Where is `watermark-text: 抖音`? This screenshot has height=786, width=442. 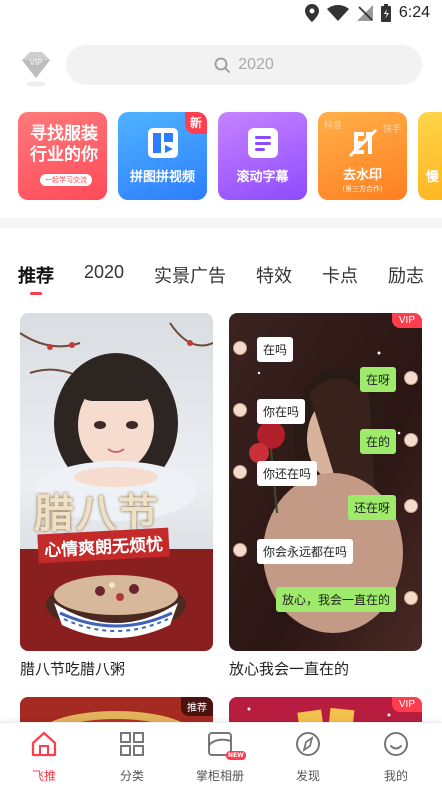 watermark-text: 抖音 is located at coordinates (333, 126).